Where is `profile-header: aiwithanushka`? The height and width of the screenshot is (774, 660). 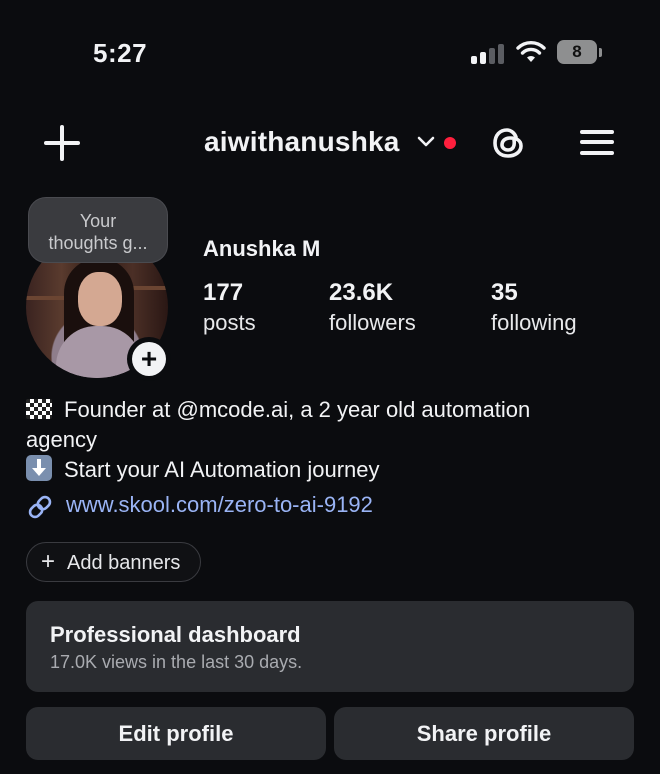 profile-header: aiwithanushka is located at coordinates (330, 145).